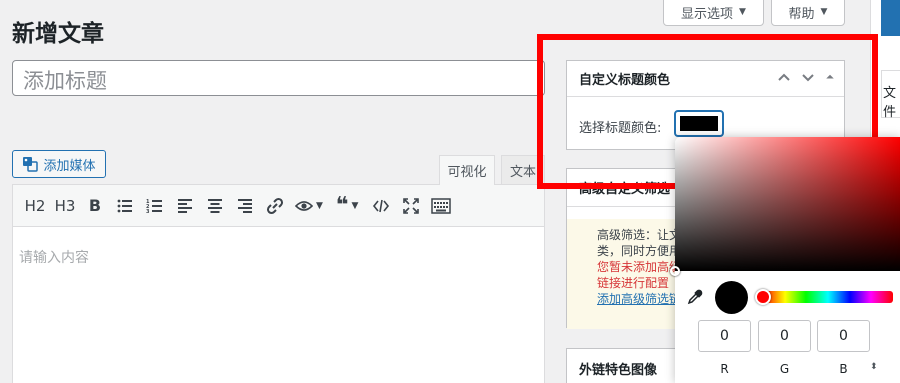  Describe the element at coordinates (58, 34) in the screenshot. I see `page-title: 新增文章` at that location.